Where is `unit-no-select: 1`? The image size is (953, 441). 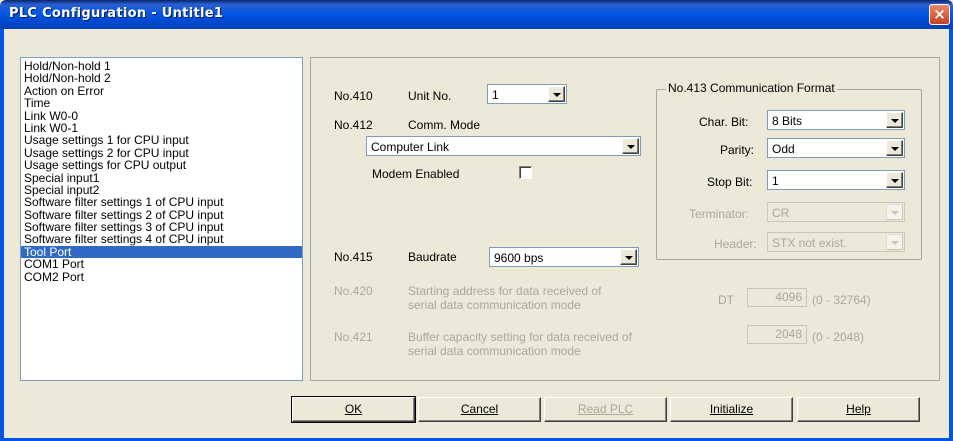
unit-no-select: 1 is located at coordinates (527, 94).